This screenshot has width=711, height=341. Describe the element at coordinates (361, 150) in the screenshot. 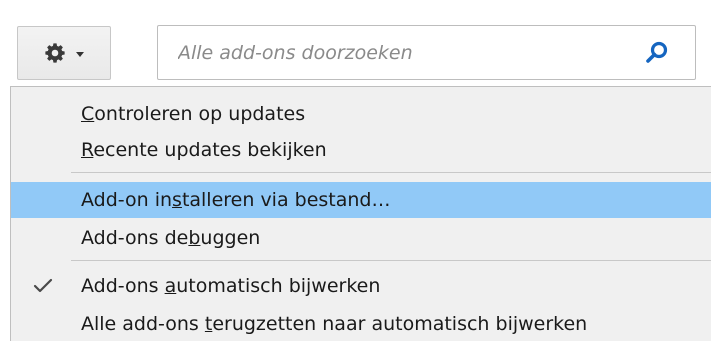

I see `menu-item-recent-updates: Recente updates bekijken` at that location.